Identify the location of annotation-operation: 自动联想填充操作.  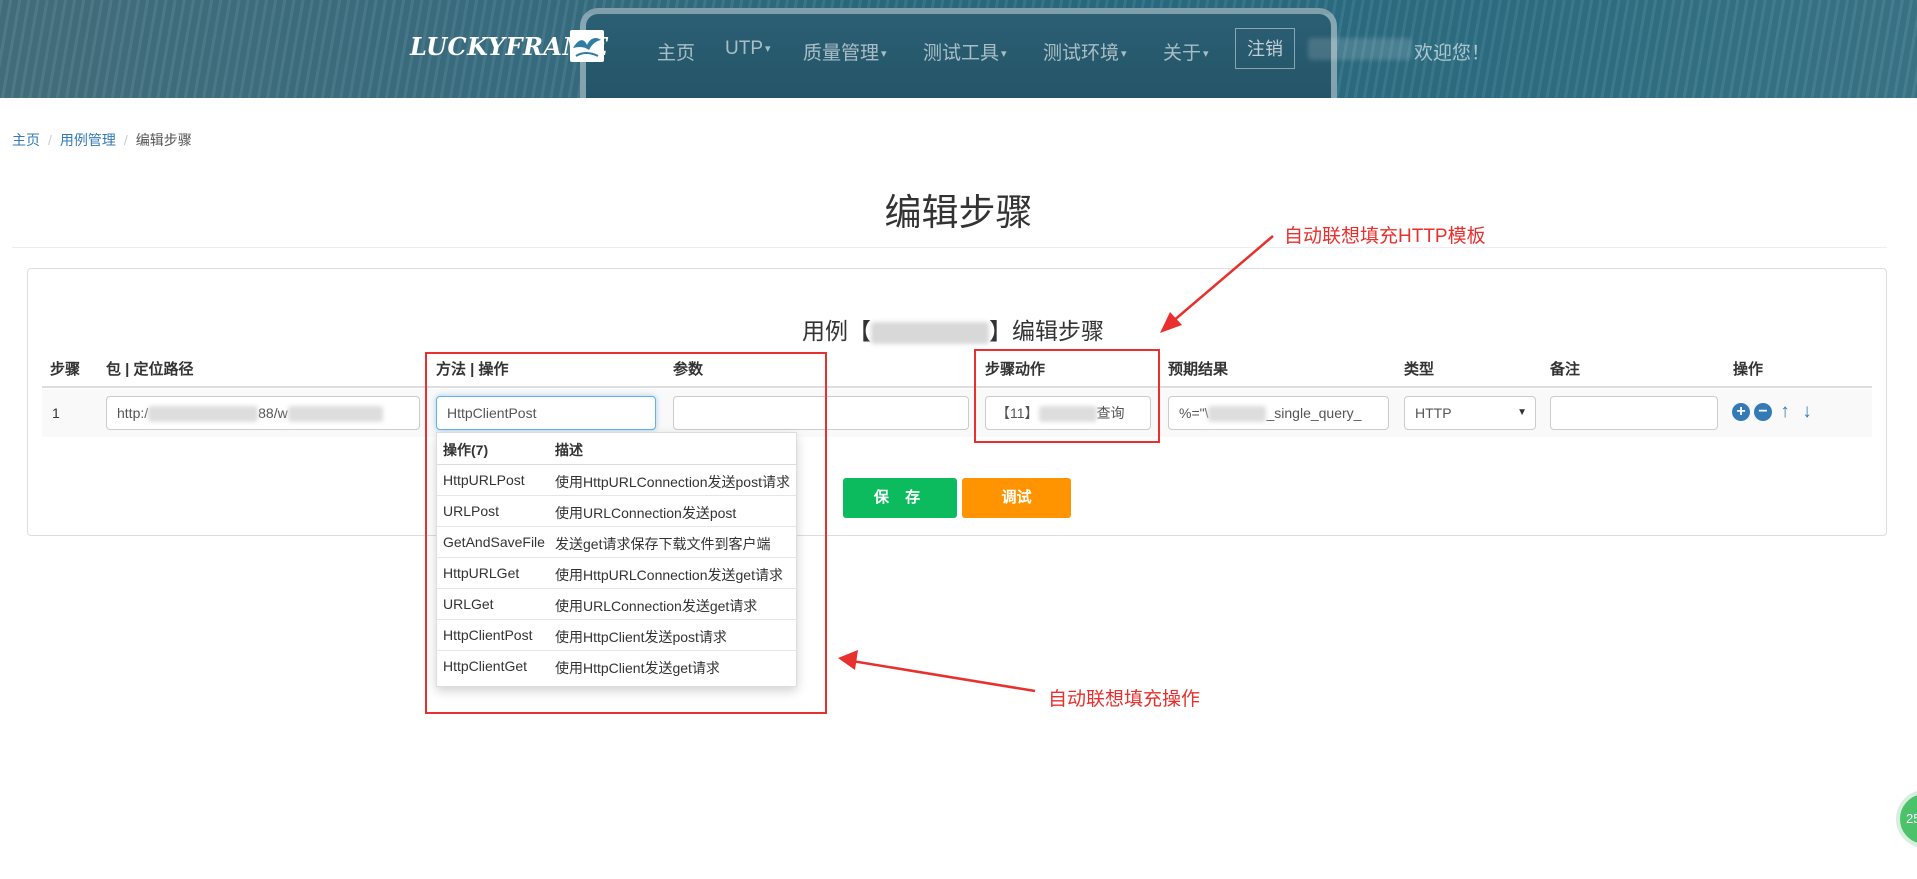
(1124, 699).